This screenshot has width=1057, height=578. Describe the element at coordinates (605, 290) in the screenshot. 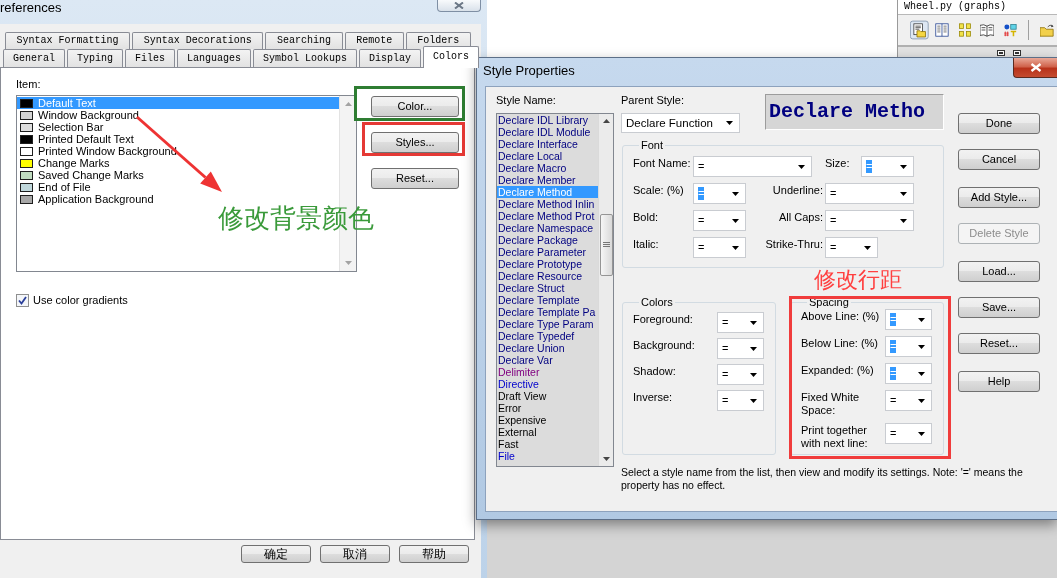

I see `scrollbar` at that location.